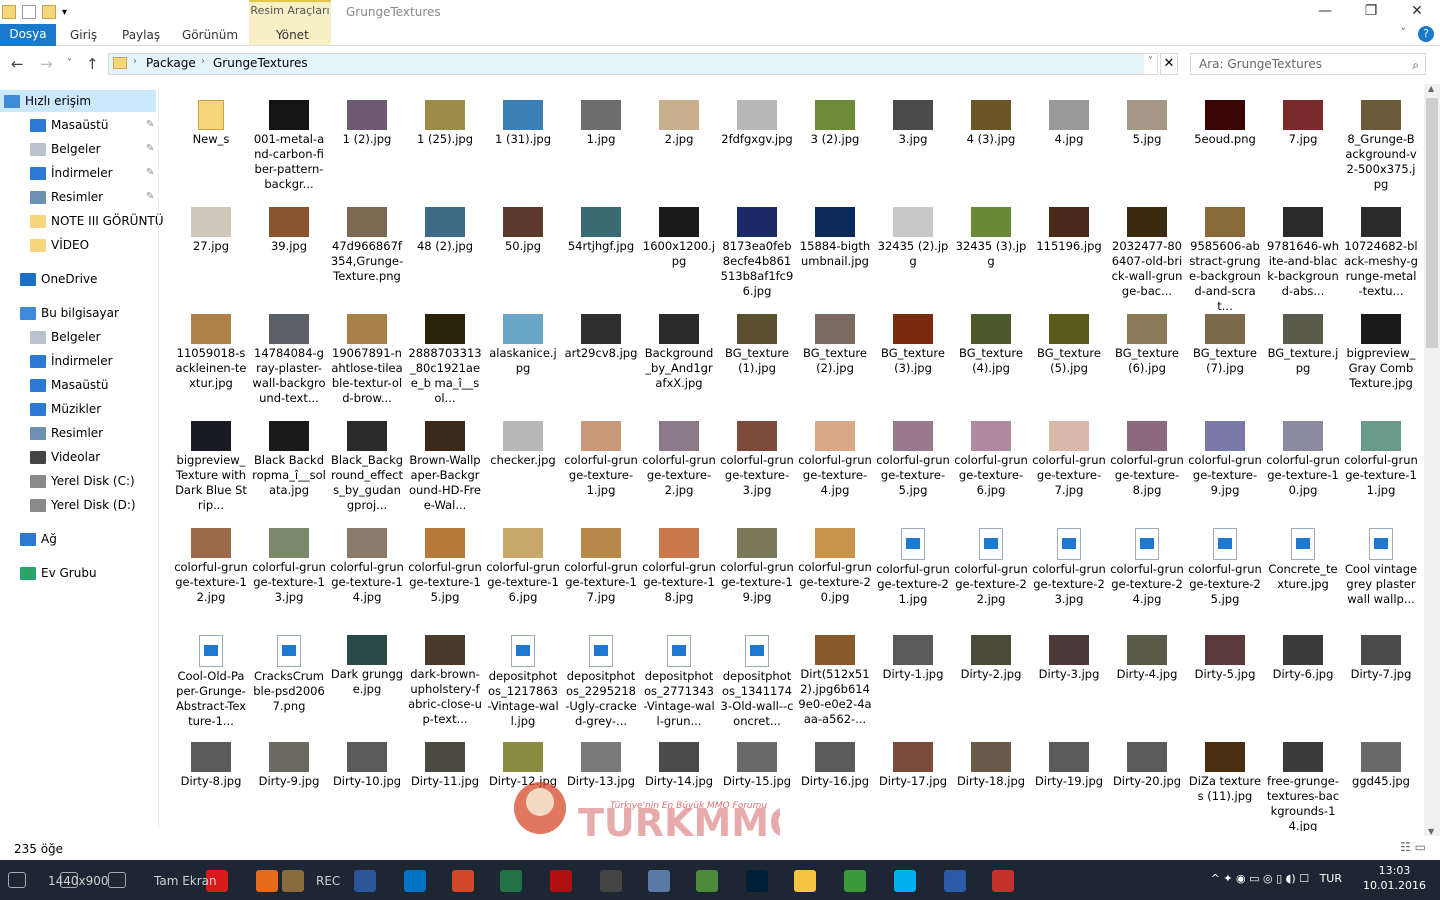 This screenshot has height=900, width=1440. I want to click on file-item: colorful-grunge-texture-16.jpg, so click(523, 566).